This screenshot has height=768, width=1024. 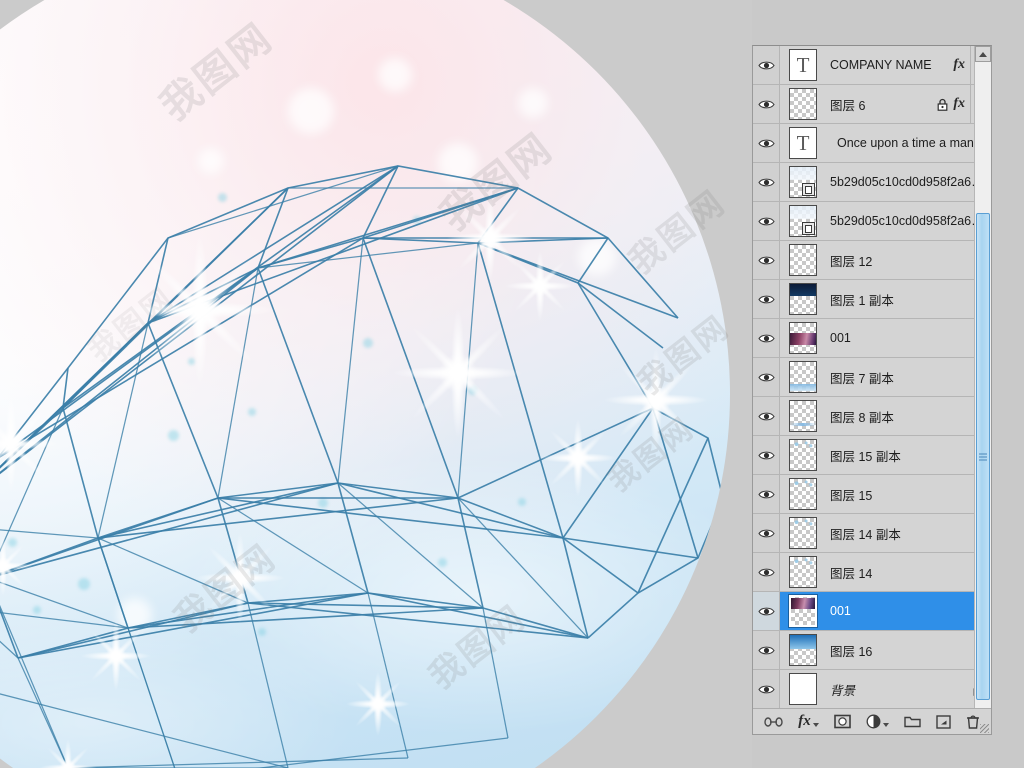 What do you see at coordinates (905, 377) in the screenshot?
I see `layer-name: 图层 7 副本` at bounding box center [905, 377].